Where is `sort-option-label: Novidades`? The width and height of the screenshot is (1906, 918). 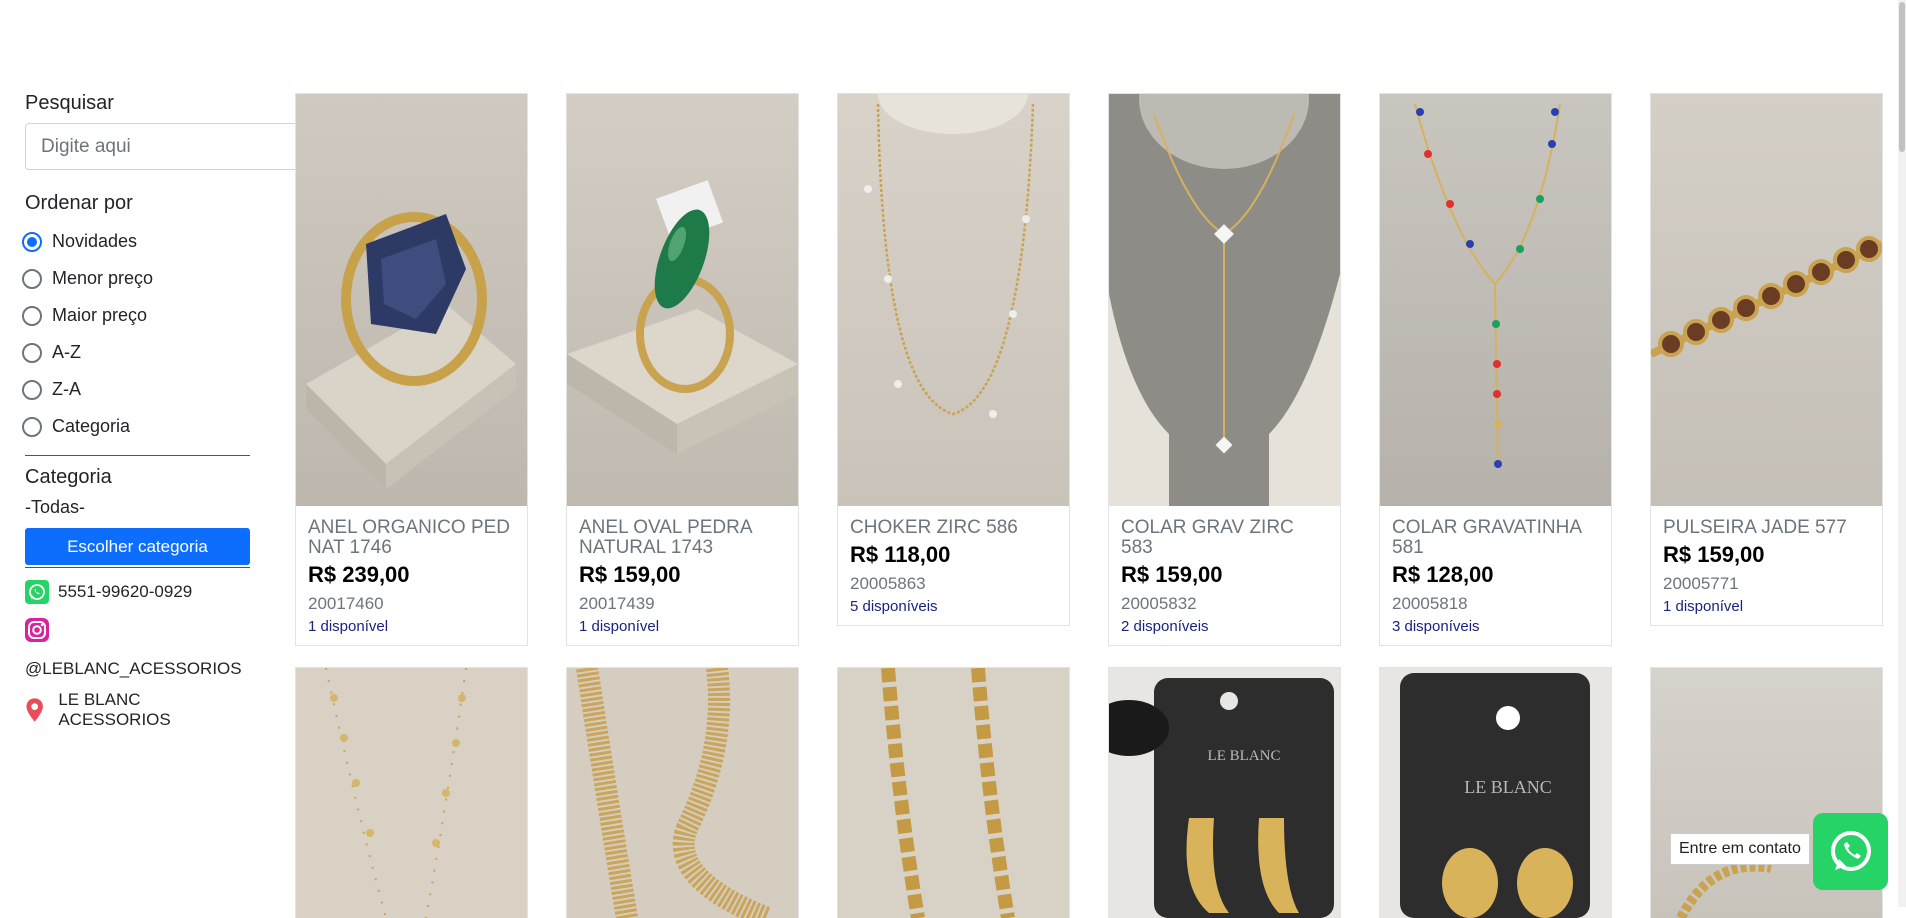
sort-option-label: Novidades is located at coordinates (95, 241).